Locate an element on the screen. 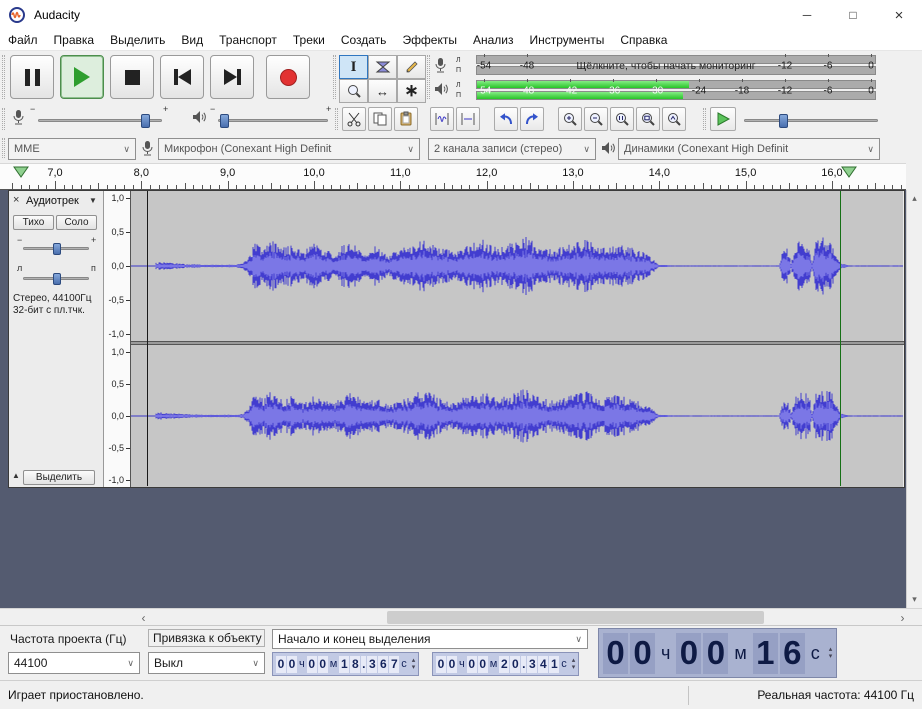  time-digit: 8 is located at coordinates (355, 664).